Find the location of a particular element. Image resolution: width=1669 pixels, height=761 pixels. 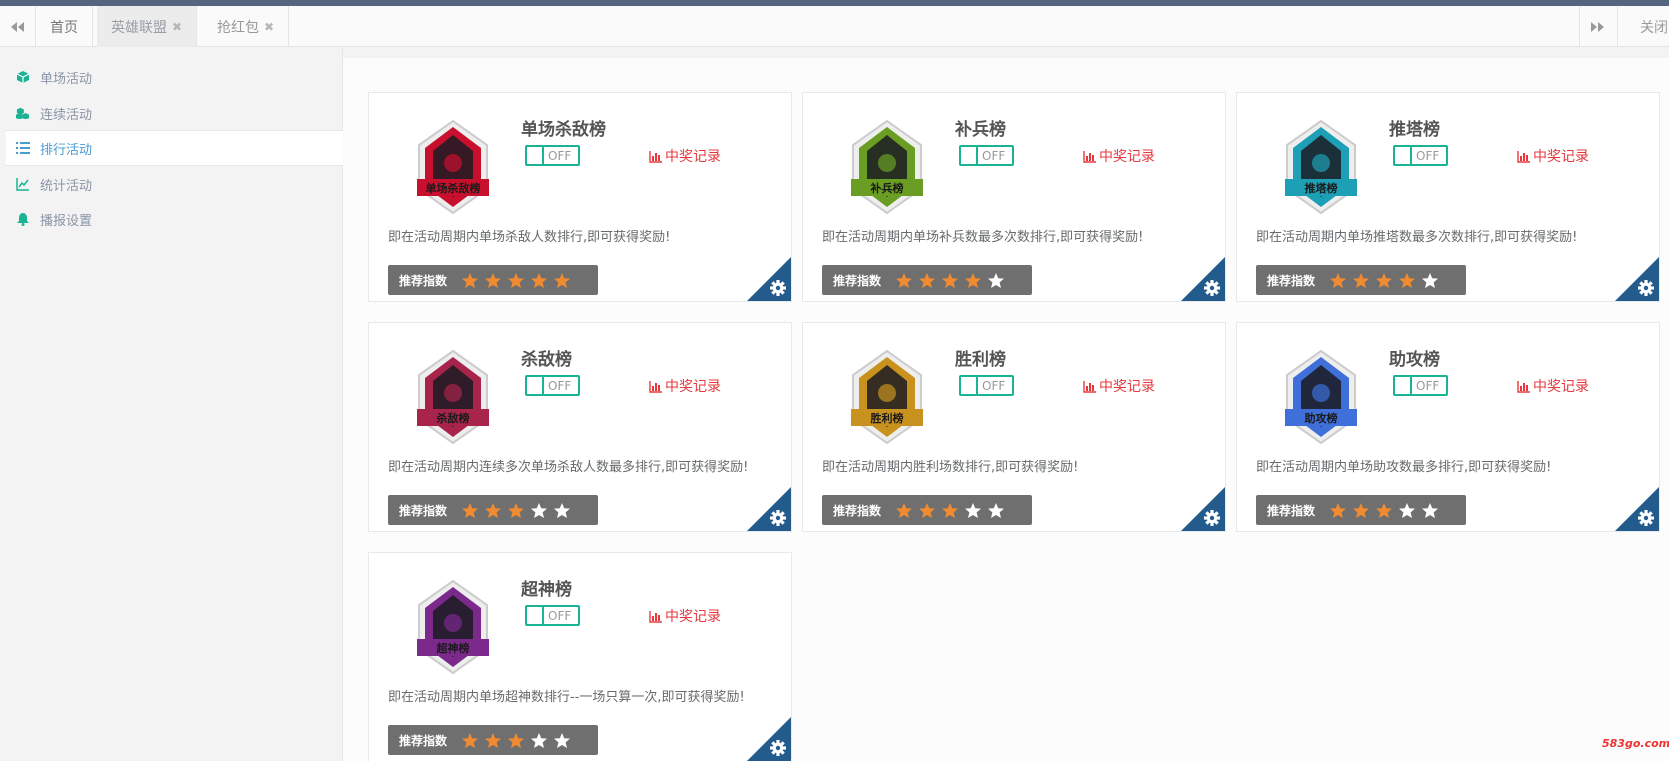

sidebar-item-continuous-activity: 连续活动 is located at coordinates (174, 113).